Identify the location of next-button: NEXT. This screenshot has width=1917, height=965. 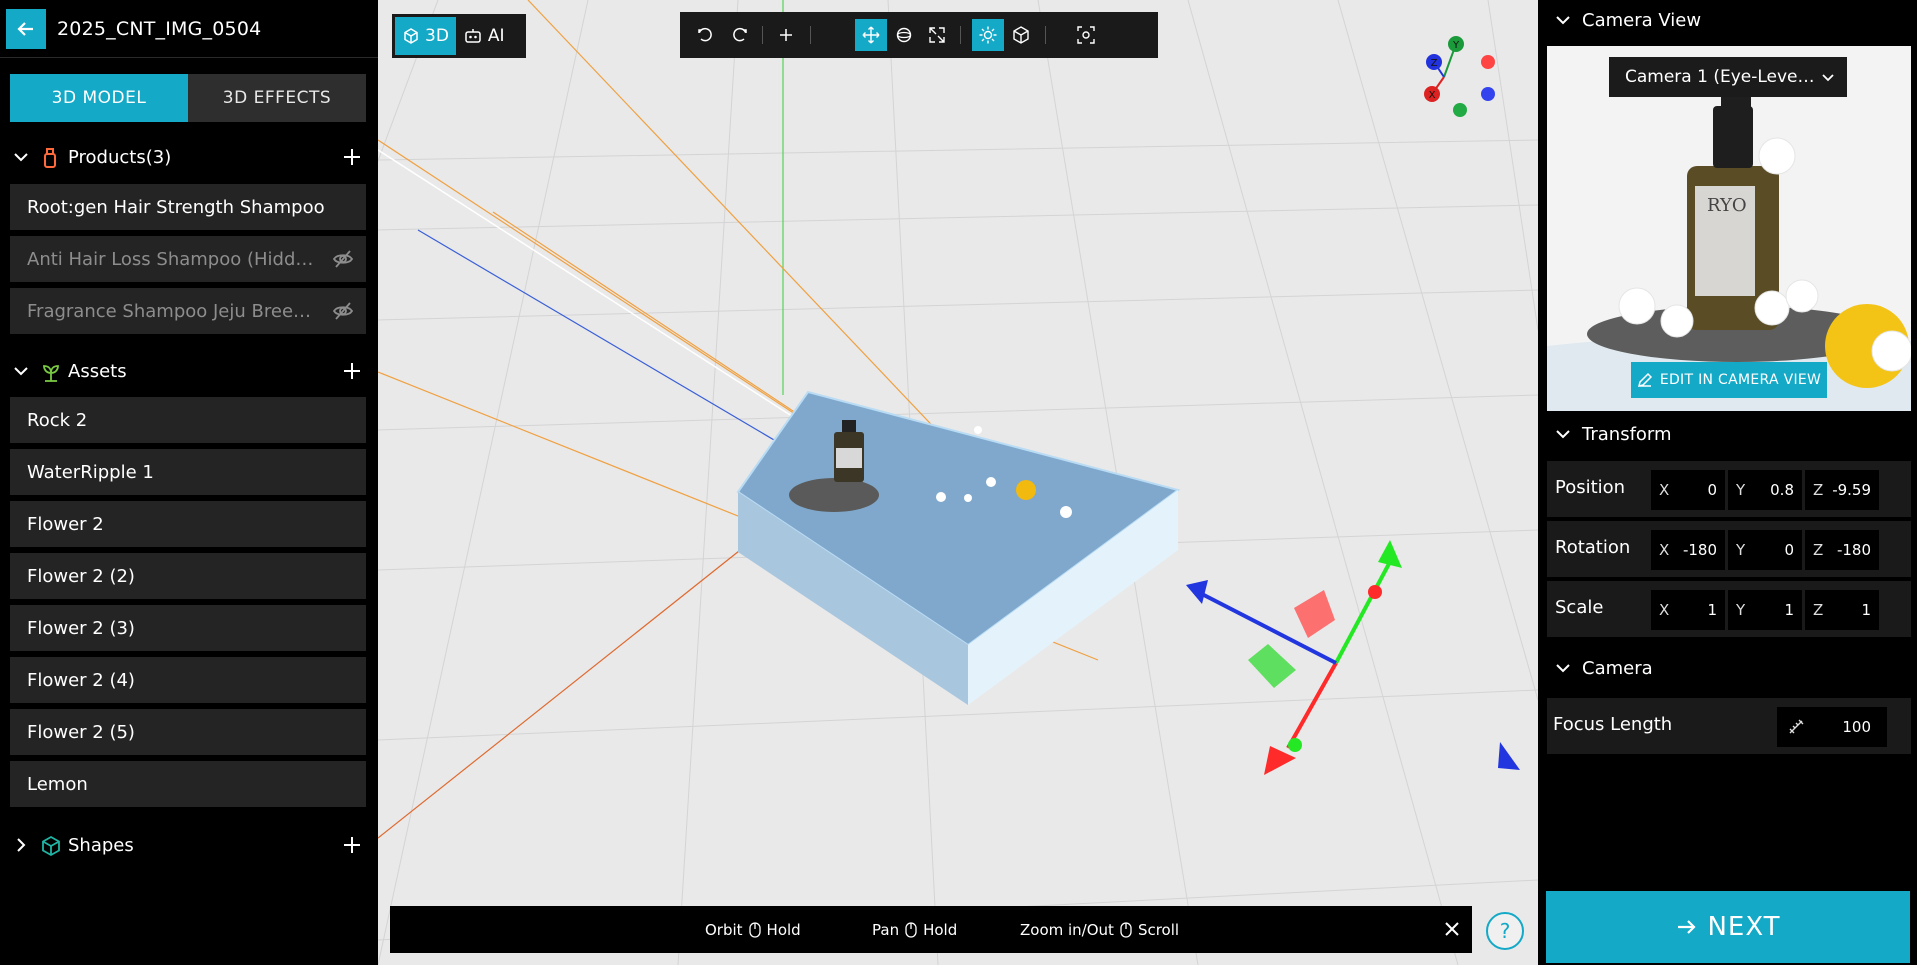
(1728, 927).